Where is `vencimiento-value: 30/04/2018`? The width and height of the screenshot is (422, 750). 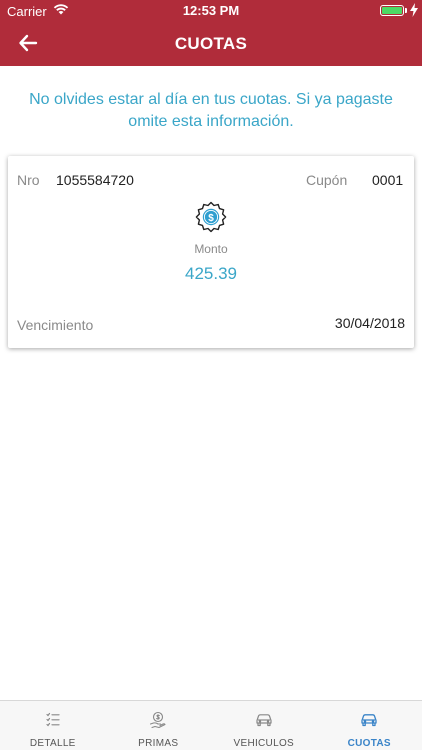 vencimiento-value: 30/04/2018 is located at coordinates (369, 323).